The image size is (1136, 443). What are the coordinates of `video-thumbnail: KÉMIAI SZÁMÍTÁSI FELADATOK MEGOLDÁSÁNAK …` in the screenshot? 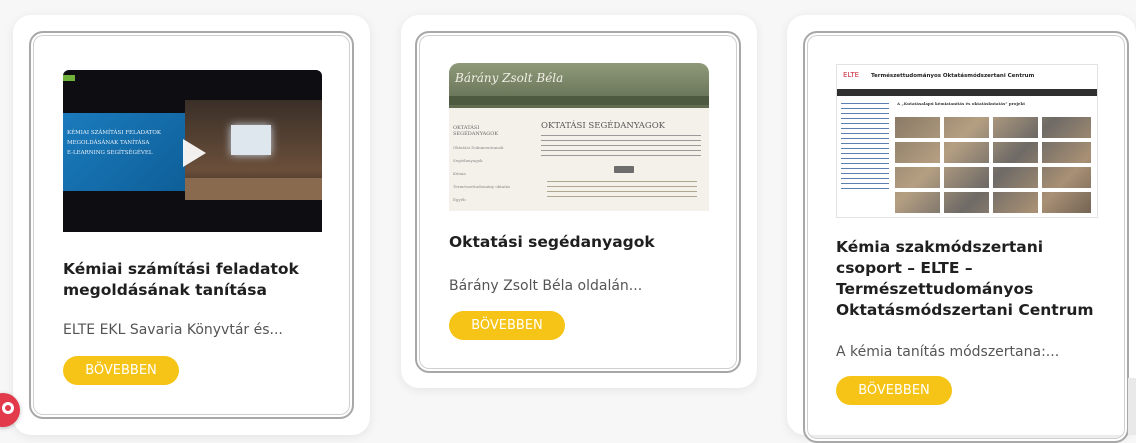 It's located at (192, 151).